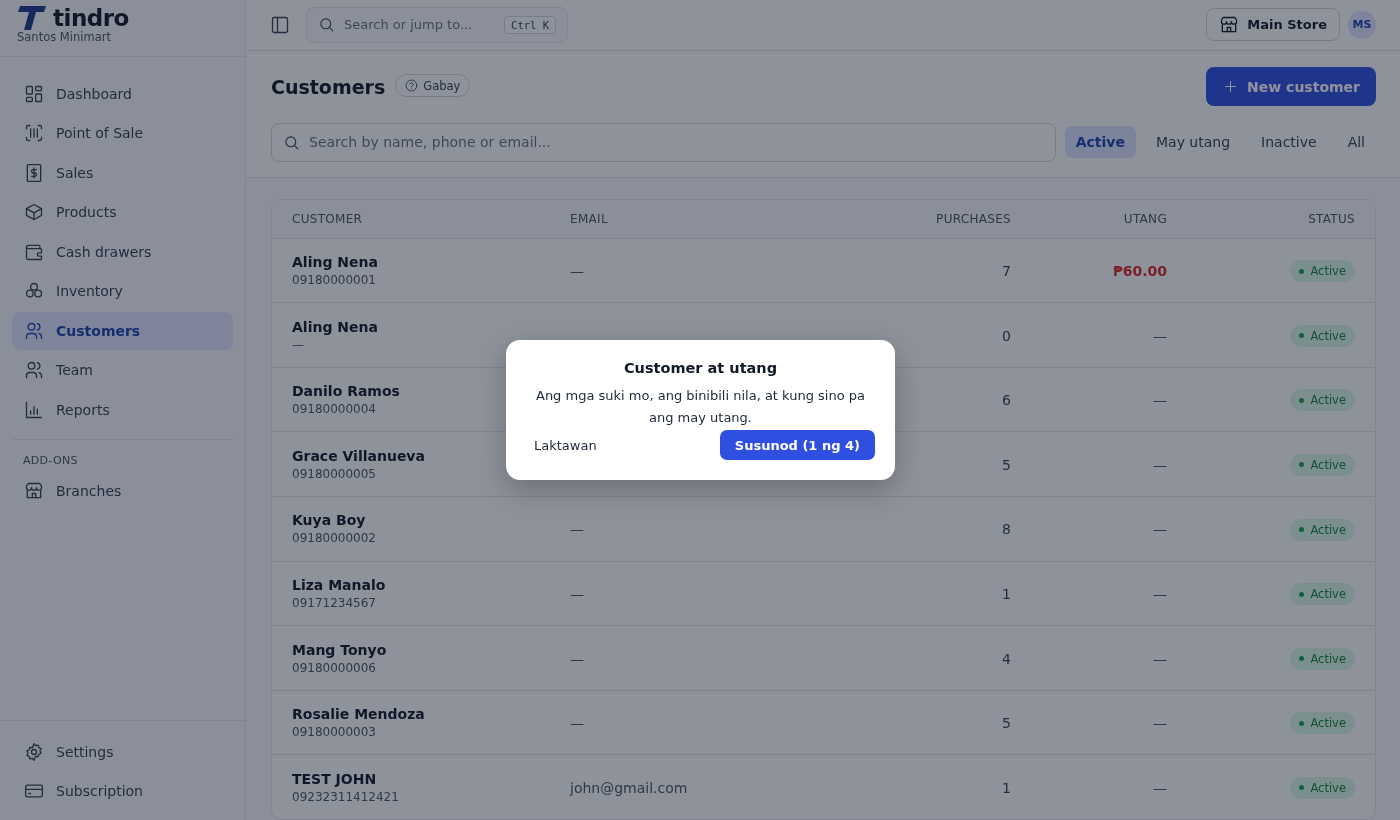 Image resolution: width=1400 pixels, height=820 pixels. I want to click on dialog-text: Ang mga suki mo, ang binibili nila, at kung sino pa ang may utang., so click(700, 407).